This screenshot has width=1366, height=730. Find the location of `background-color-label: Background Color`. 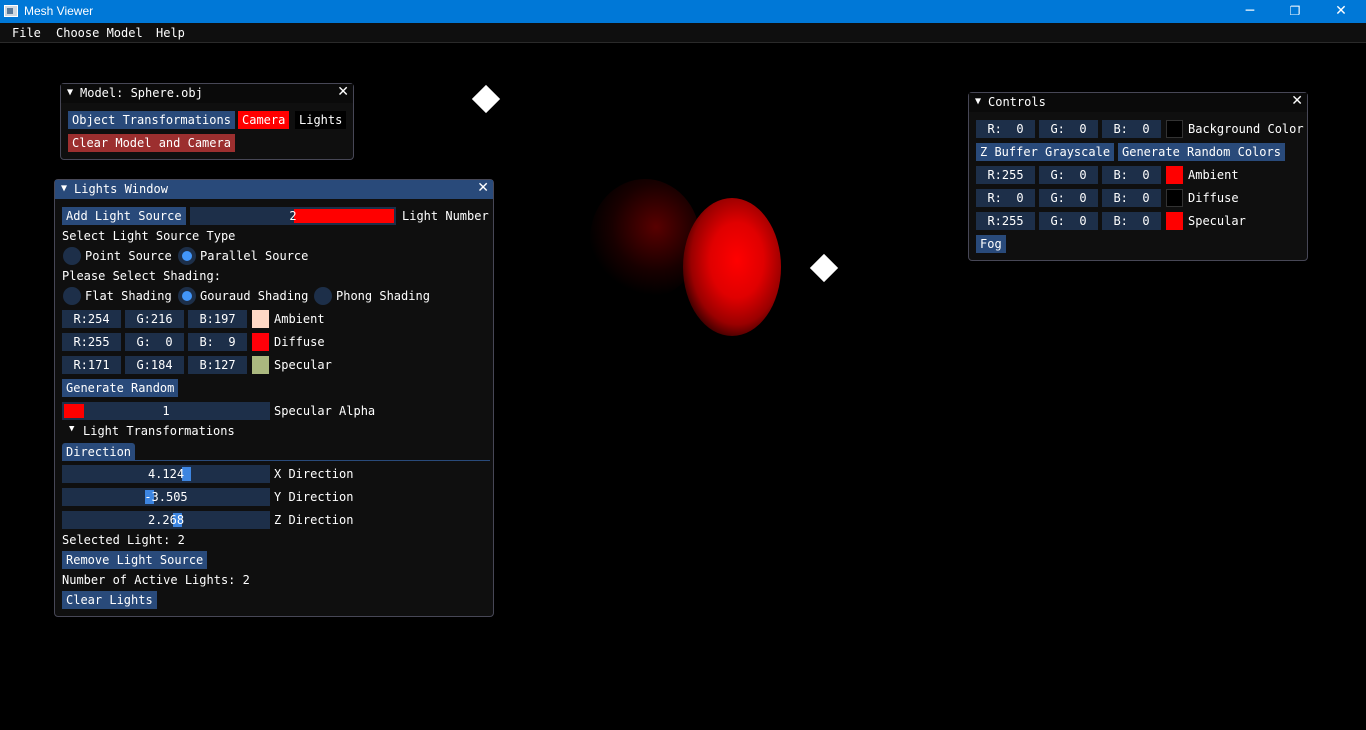

background-color-label: Background Color is located at coordinates (1246, 129).